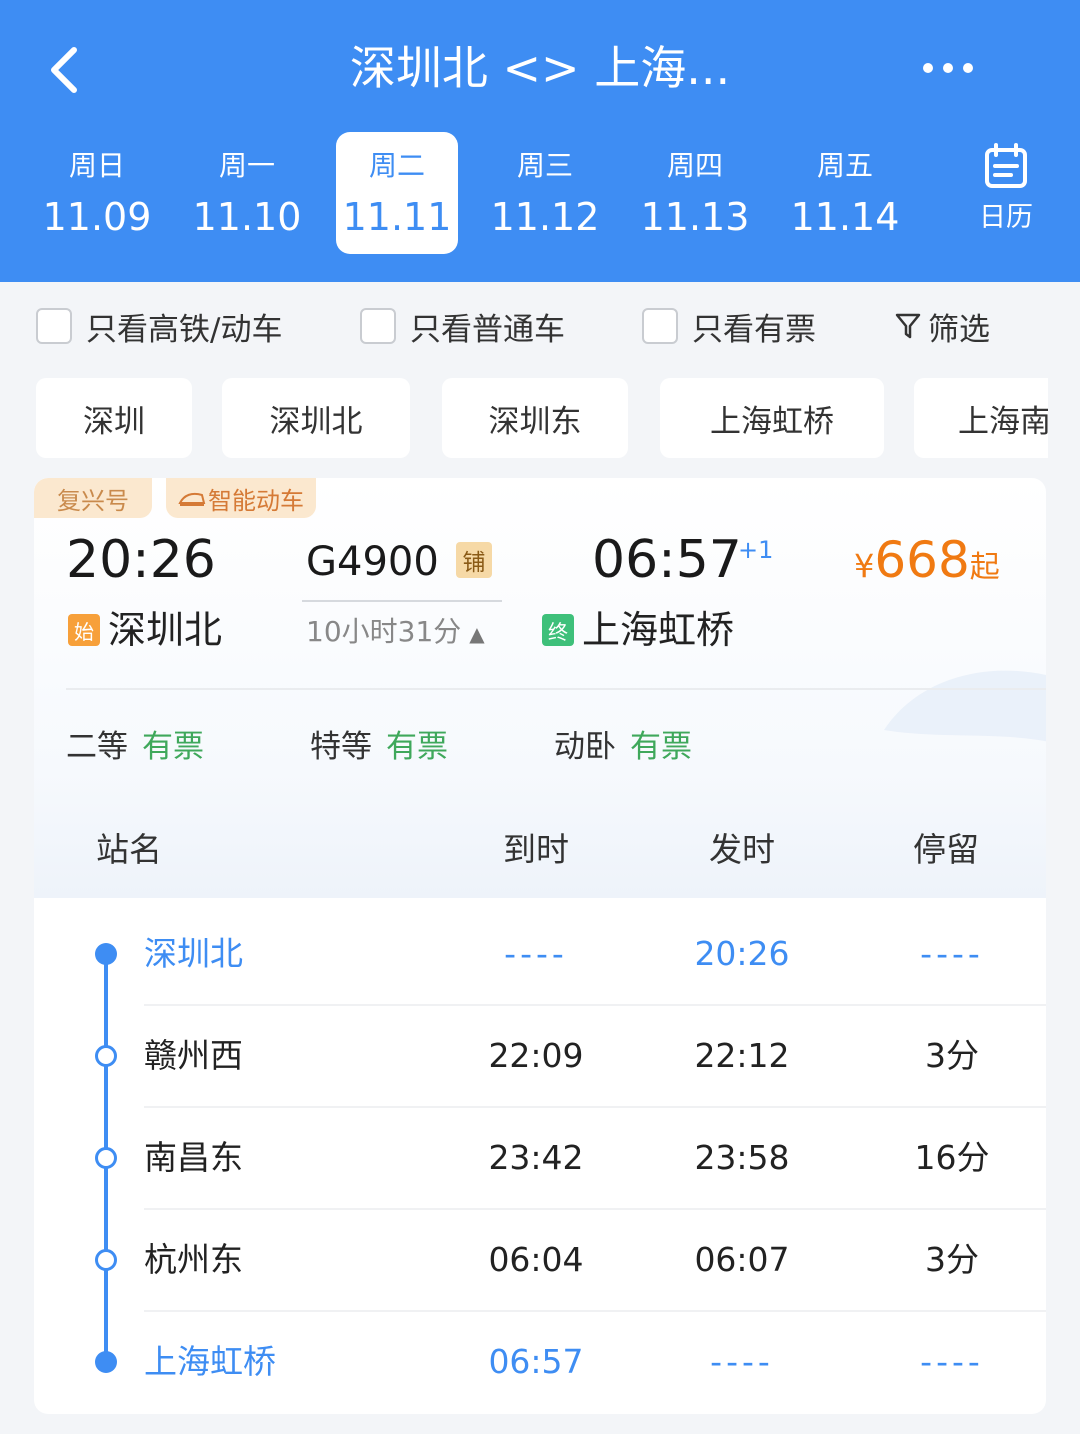 The image size is (1080, 1434). What do you see at coordinates (184, 329) in the screenshot?
I see `checkbox-label: 只看高铁/动车` at bounding box center [184, 329].